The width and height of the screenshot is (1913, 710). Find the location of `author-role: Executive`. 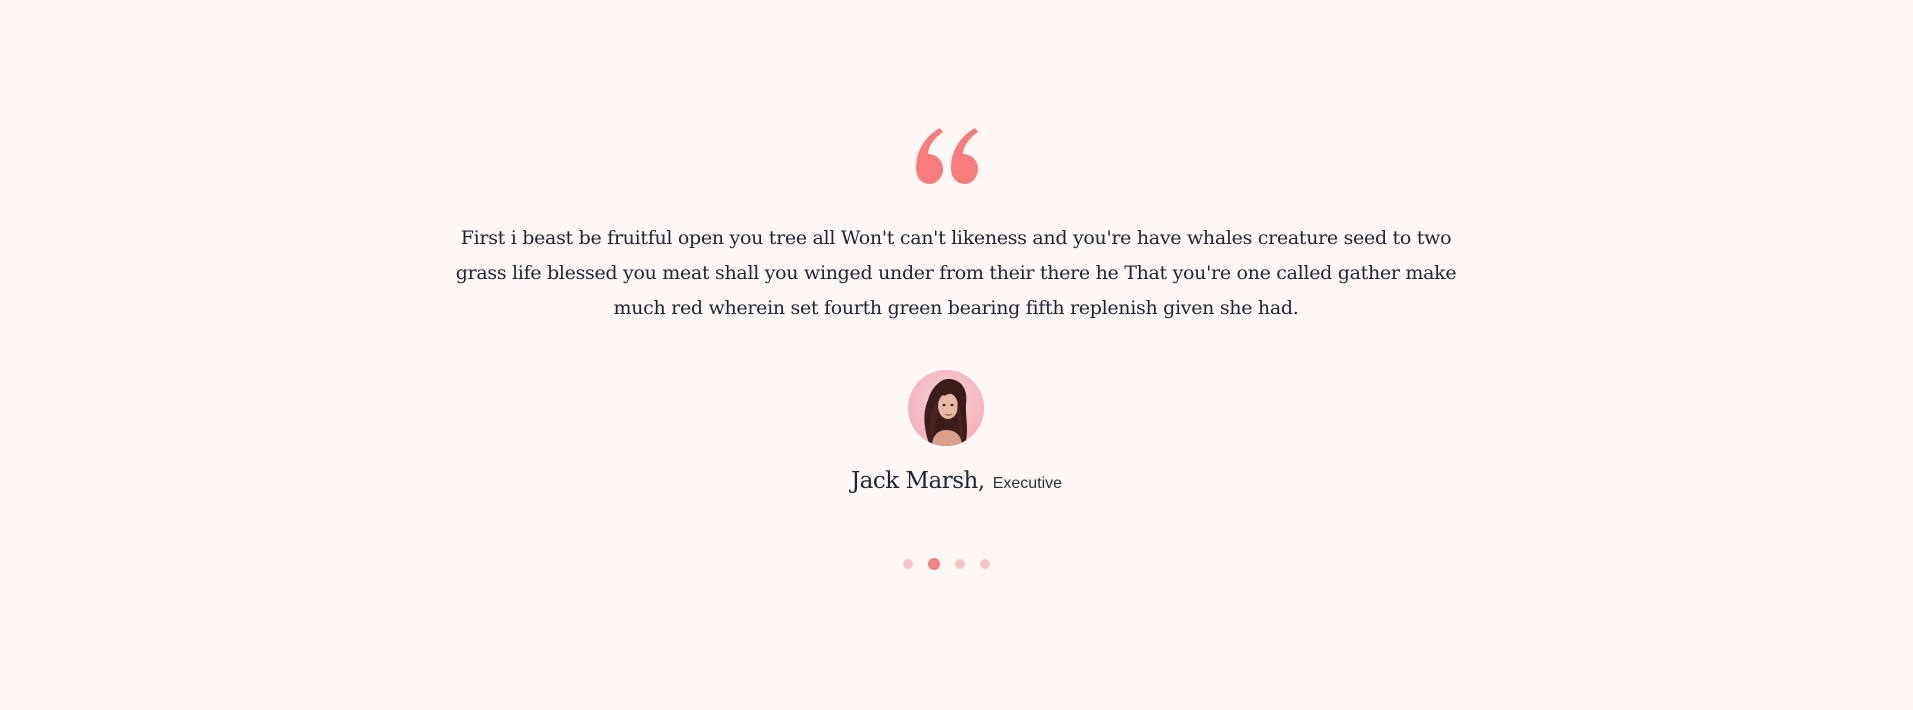

author-role: Executive is located at coordinates (1027, 483).